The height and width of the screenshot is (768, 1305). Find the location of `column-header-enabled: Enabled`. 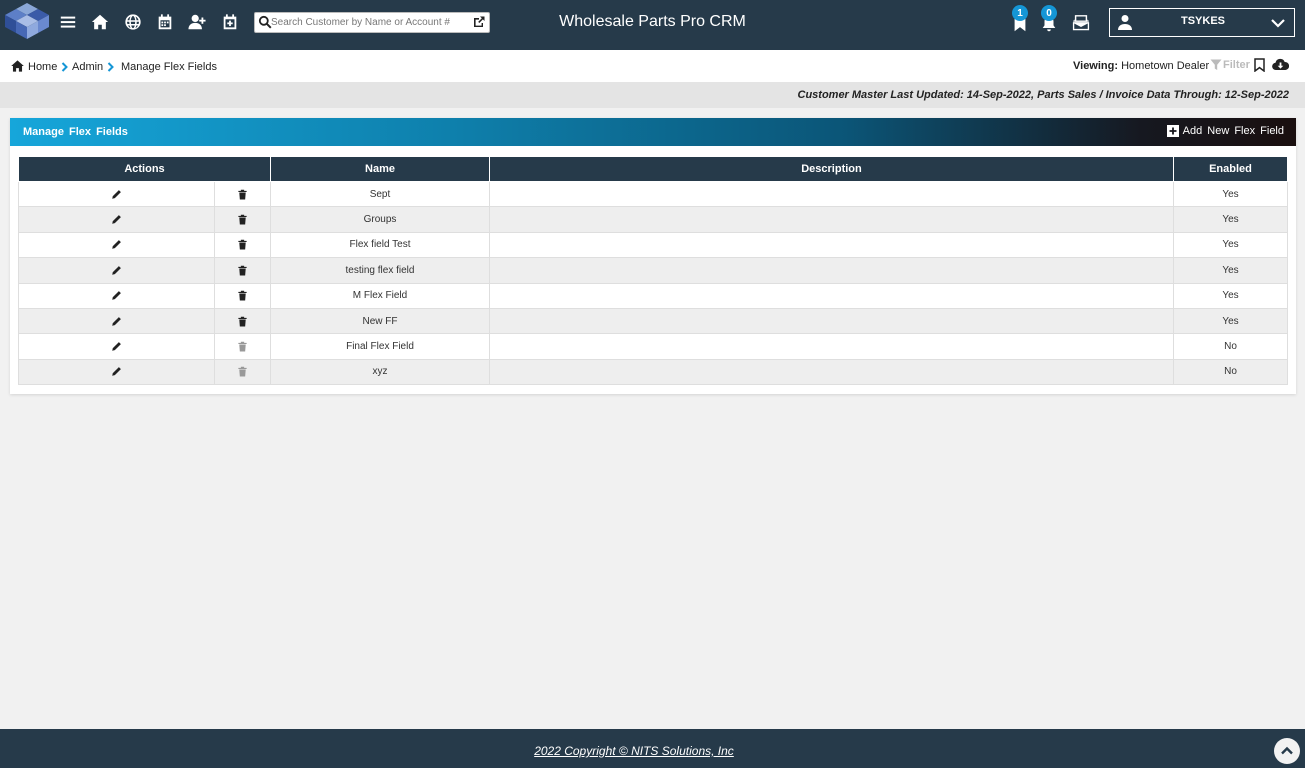

column-header-enabled: Enabled is located at coordinates (1230, 169).